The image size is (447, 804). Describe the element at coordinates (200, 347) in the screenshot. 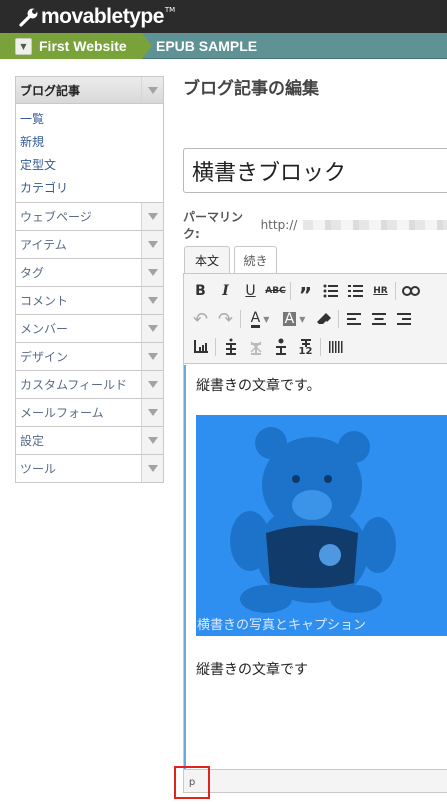

I see `vertical-text-icon` at that location.